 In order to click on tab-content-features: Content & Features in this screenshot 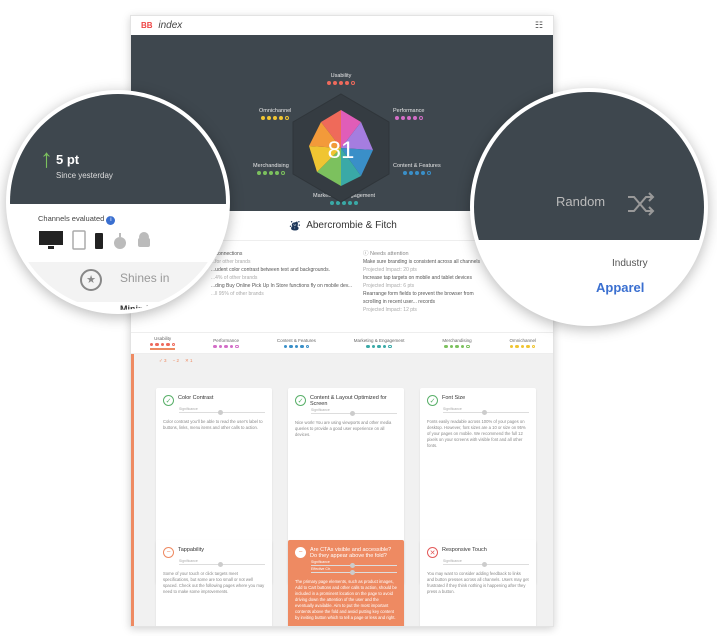, I will do `click(296, 343)`.